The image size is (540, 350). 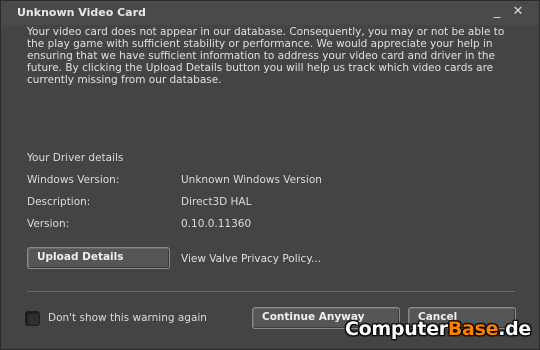 What do you see at coordinates (127, 318) in the screenshot?
I see `dont-show-label: Don't show this warning again` at bounding box center [127, 318].